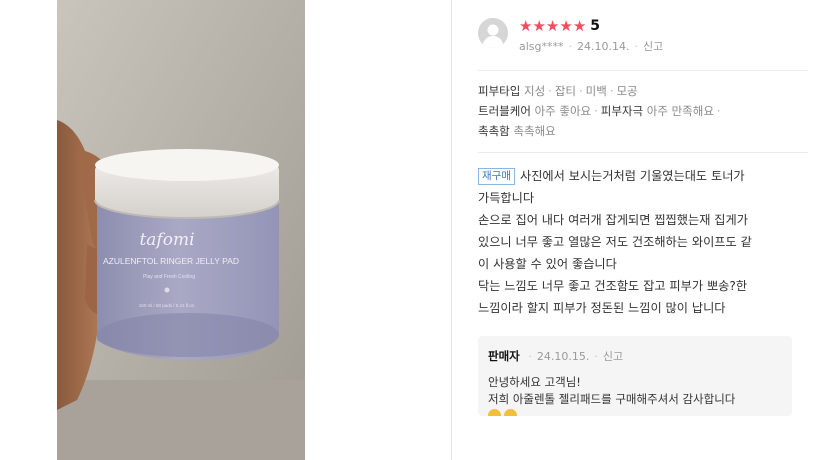 The image size is (814, 460). What do you see at coordinates (680, 111) in the screenshot?
I see `attribute-value: 아주 만족해요` at bounding box center [680, 111].